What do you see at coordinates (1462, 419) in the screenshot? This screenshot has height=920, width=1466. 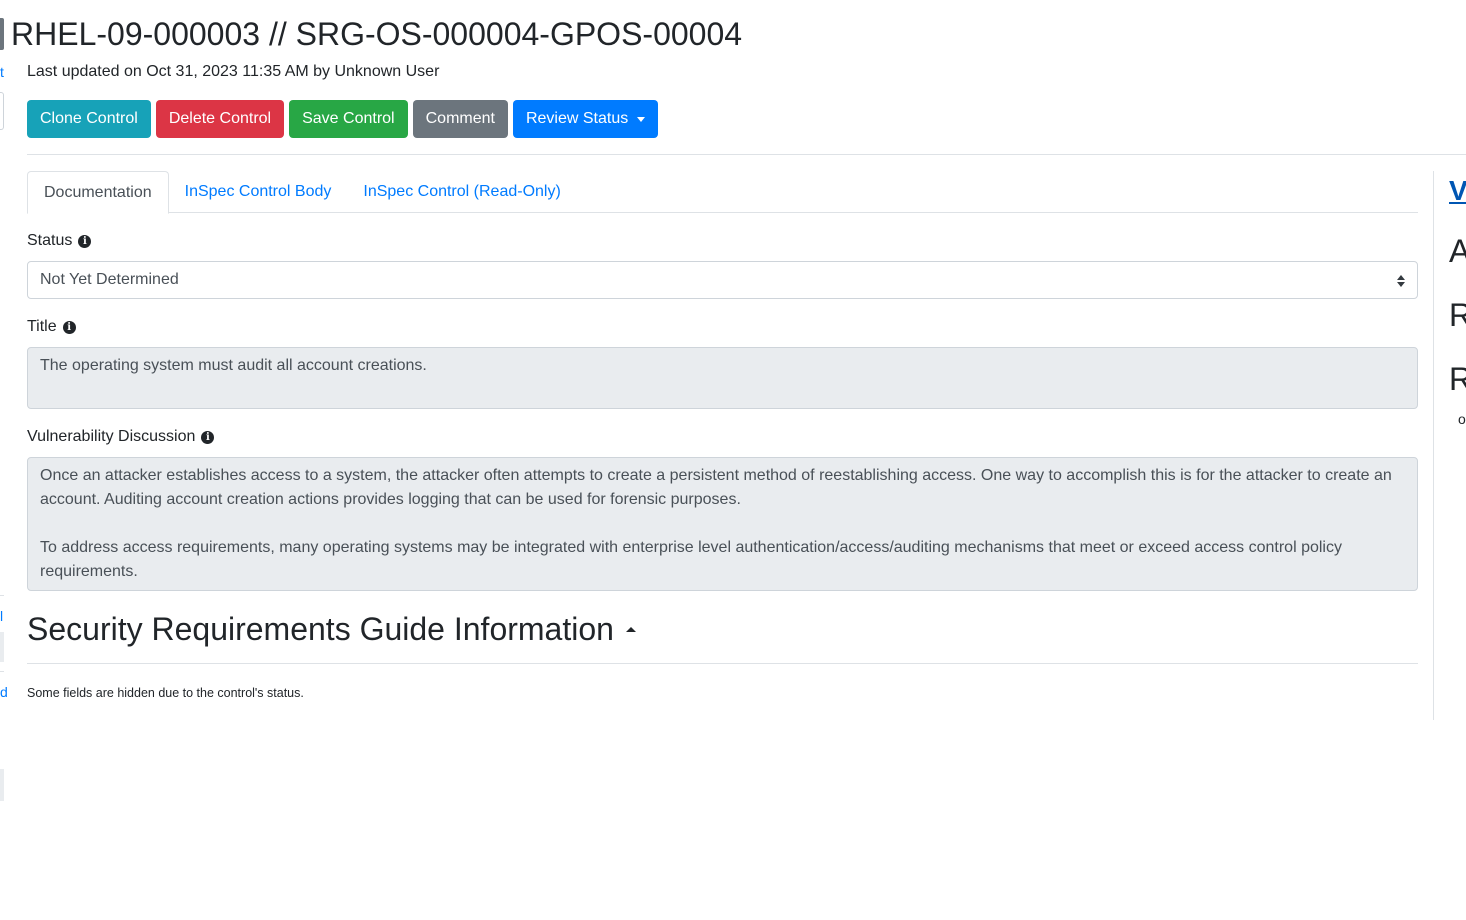 I see `right-panel-text-fragment: o` at bounding box center [1462, 419].